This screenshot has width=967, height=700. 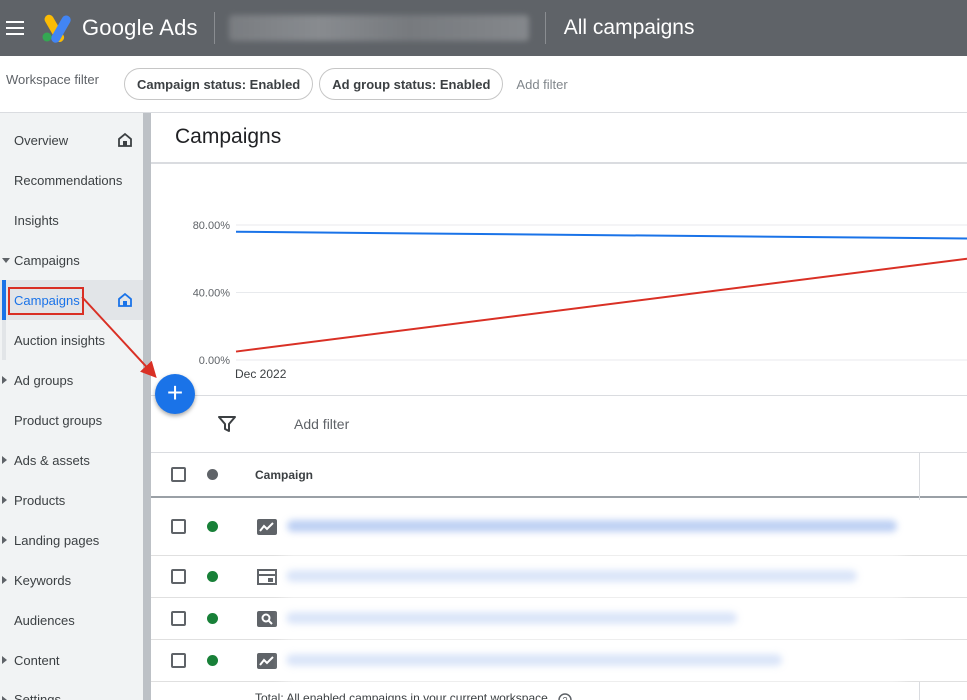 What do you see at coordinates (15, 28) in the screenshot?
I see `menu-icon` at bounding box center [15, 28].